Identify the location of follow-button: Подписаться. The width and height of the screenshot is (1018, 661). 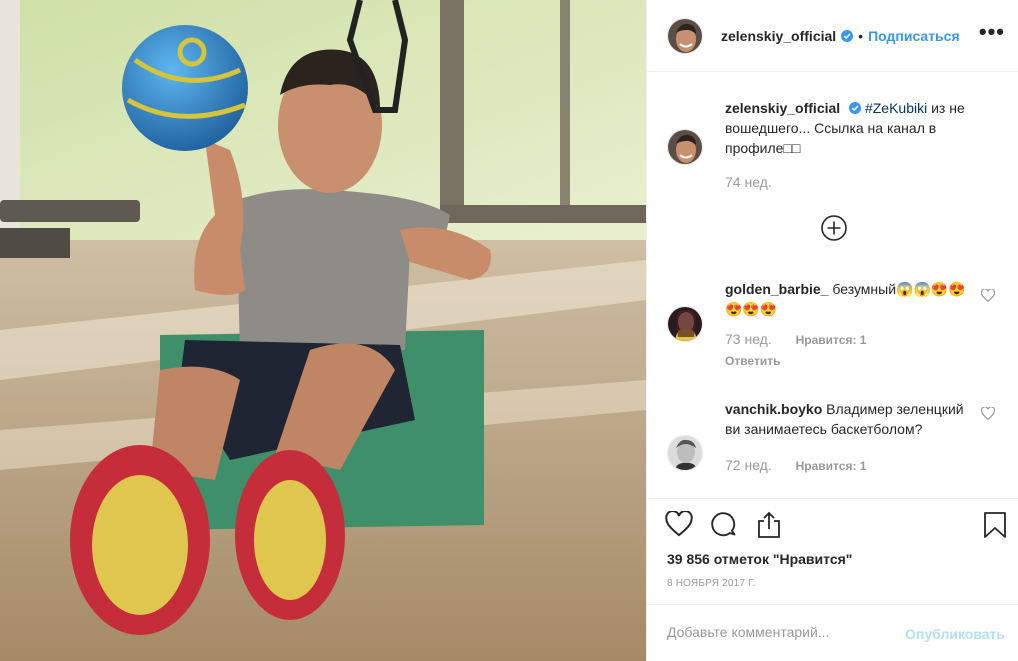
(914, 36).